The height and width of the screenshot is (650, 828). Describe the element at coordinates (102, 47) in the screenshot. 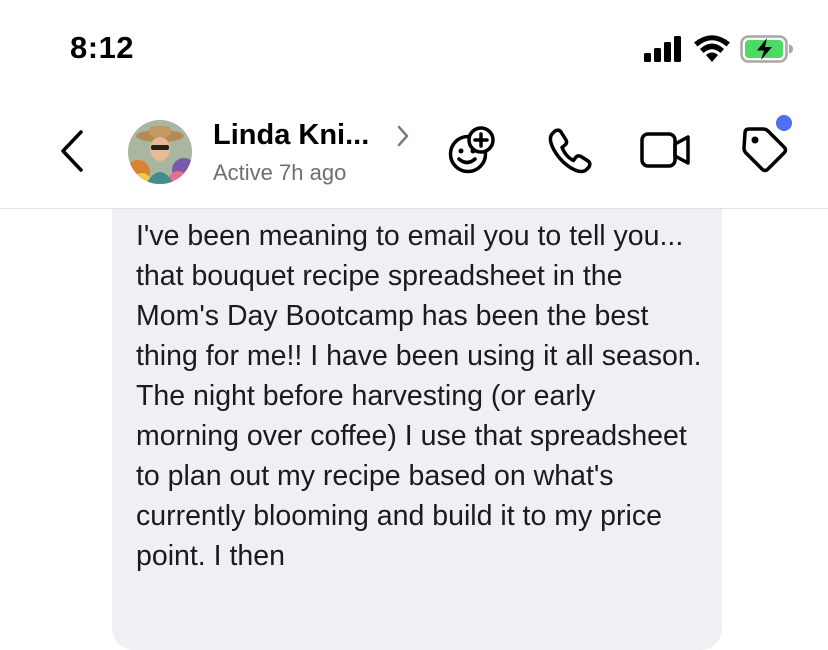

I see `status-time: 8:12` at that location.